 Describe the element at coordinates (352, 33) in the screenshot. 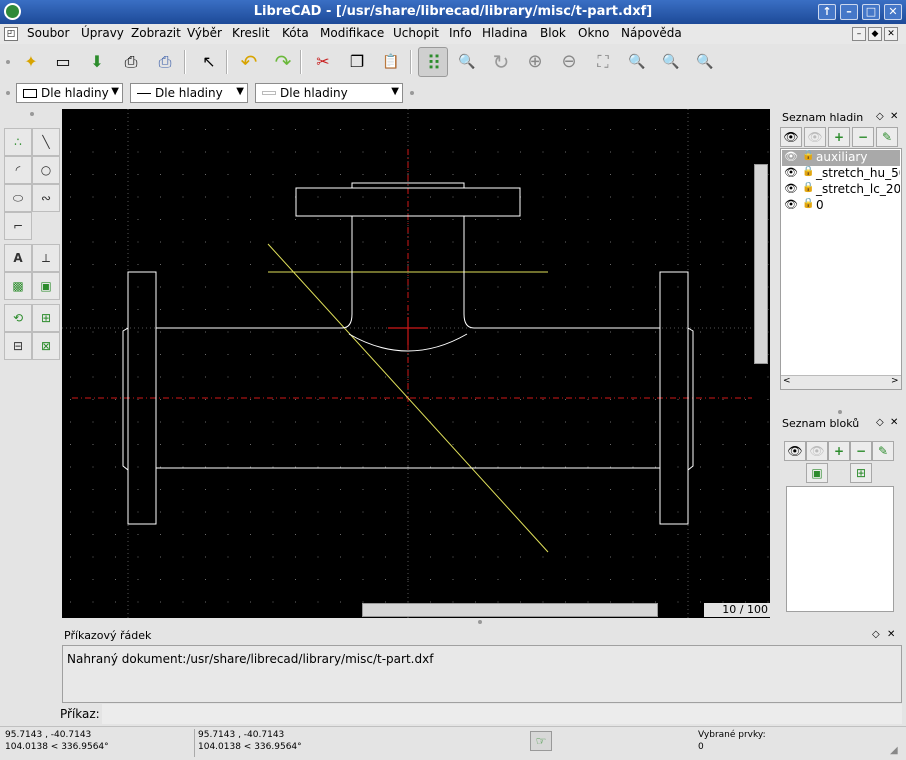

I see `menu-modifikace: Modifikace` at that location.